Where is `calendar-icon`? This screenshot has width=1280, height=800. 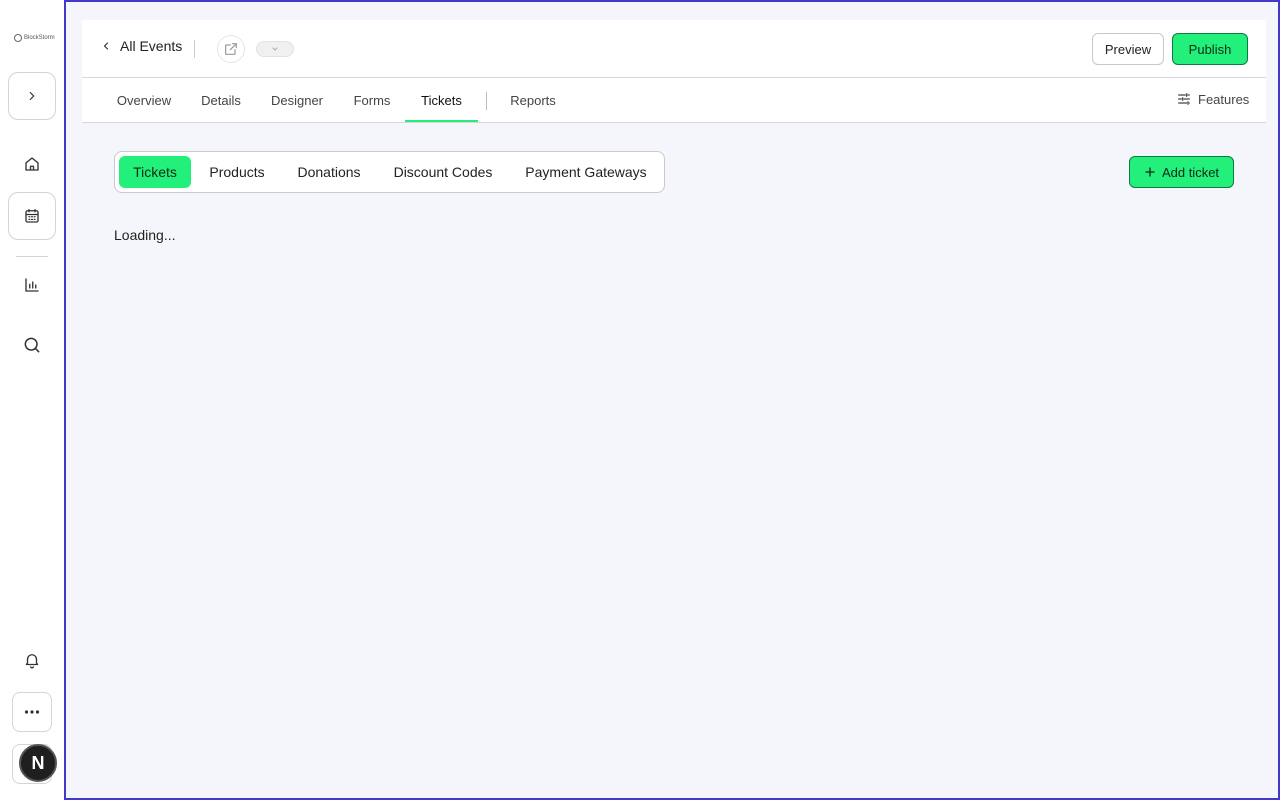 calendar-icon is located at coordinates (32, 216).